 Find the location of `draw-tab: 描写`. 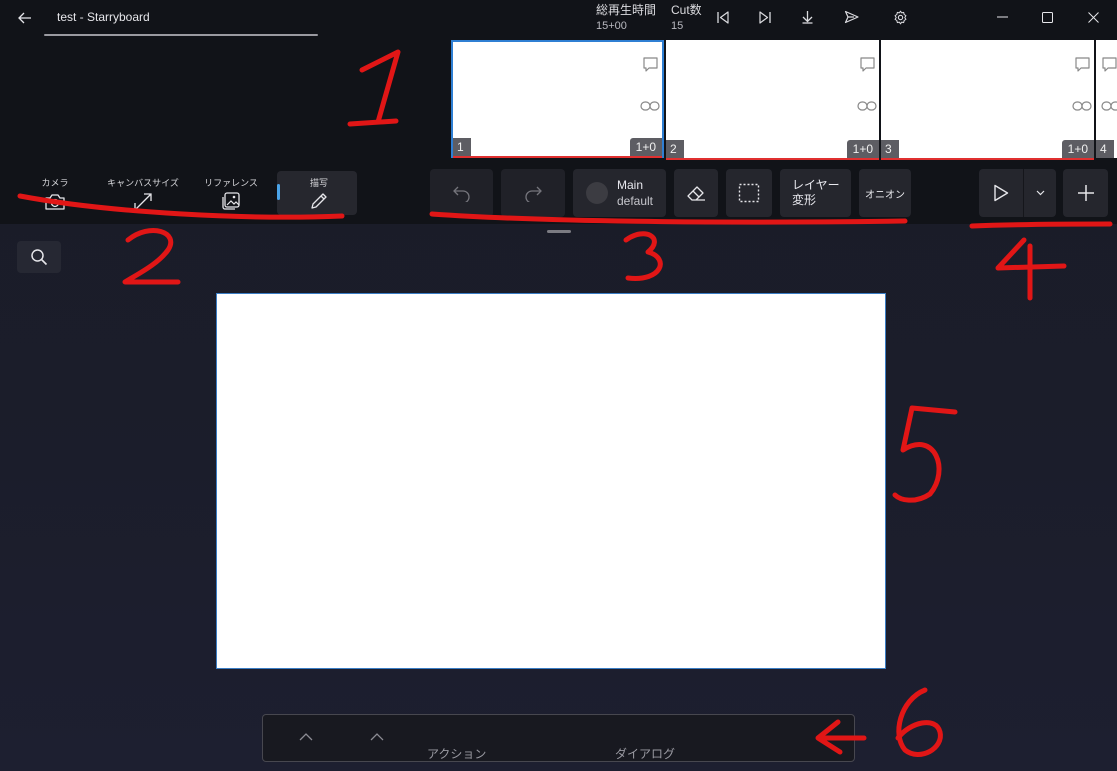

draw-tab: 描写 is located at coordinates (317, 193).